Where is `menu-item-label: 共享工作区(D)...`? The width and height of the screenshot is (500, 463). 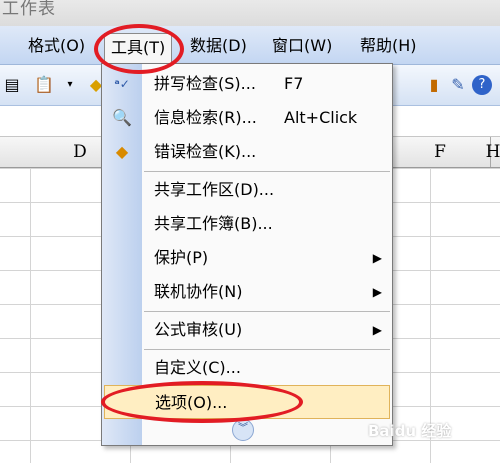 menu-item-label: 共享工作区(D)... is located at coordinates (214, 189).